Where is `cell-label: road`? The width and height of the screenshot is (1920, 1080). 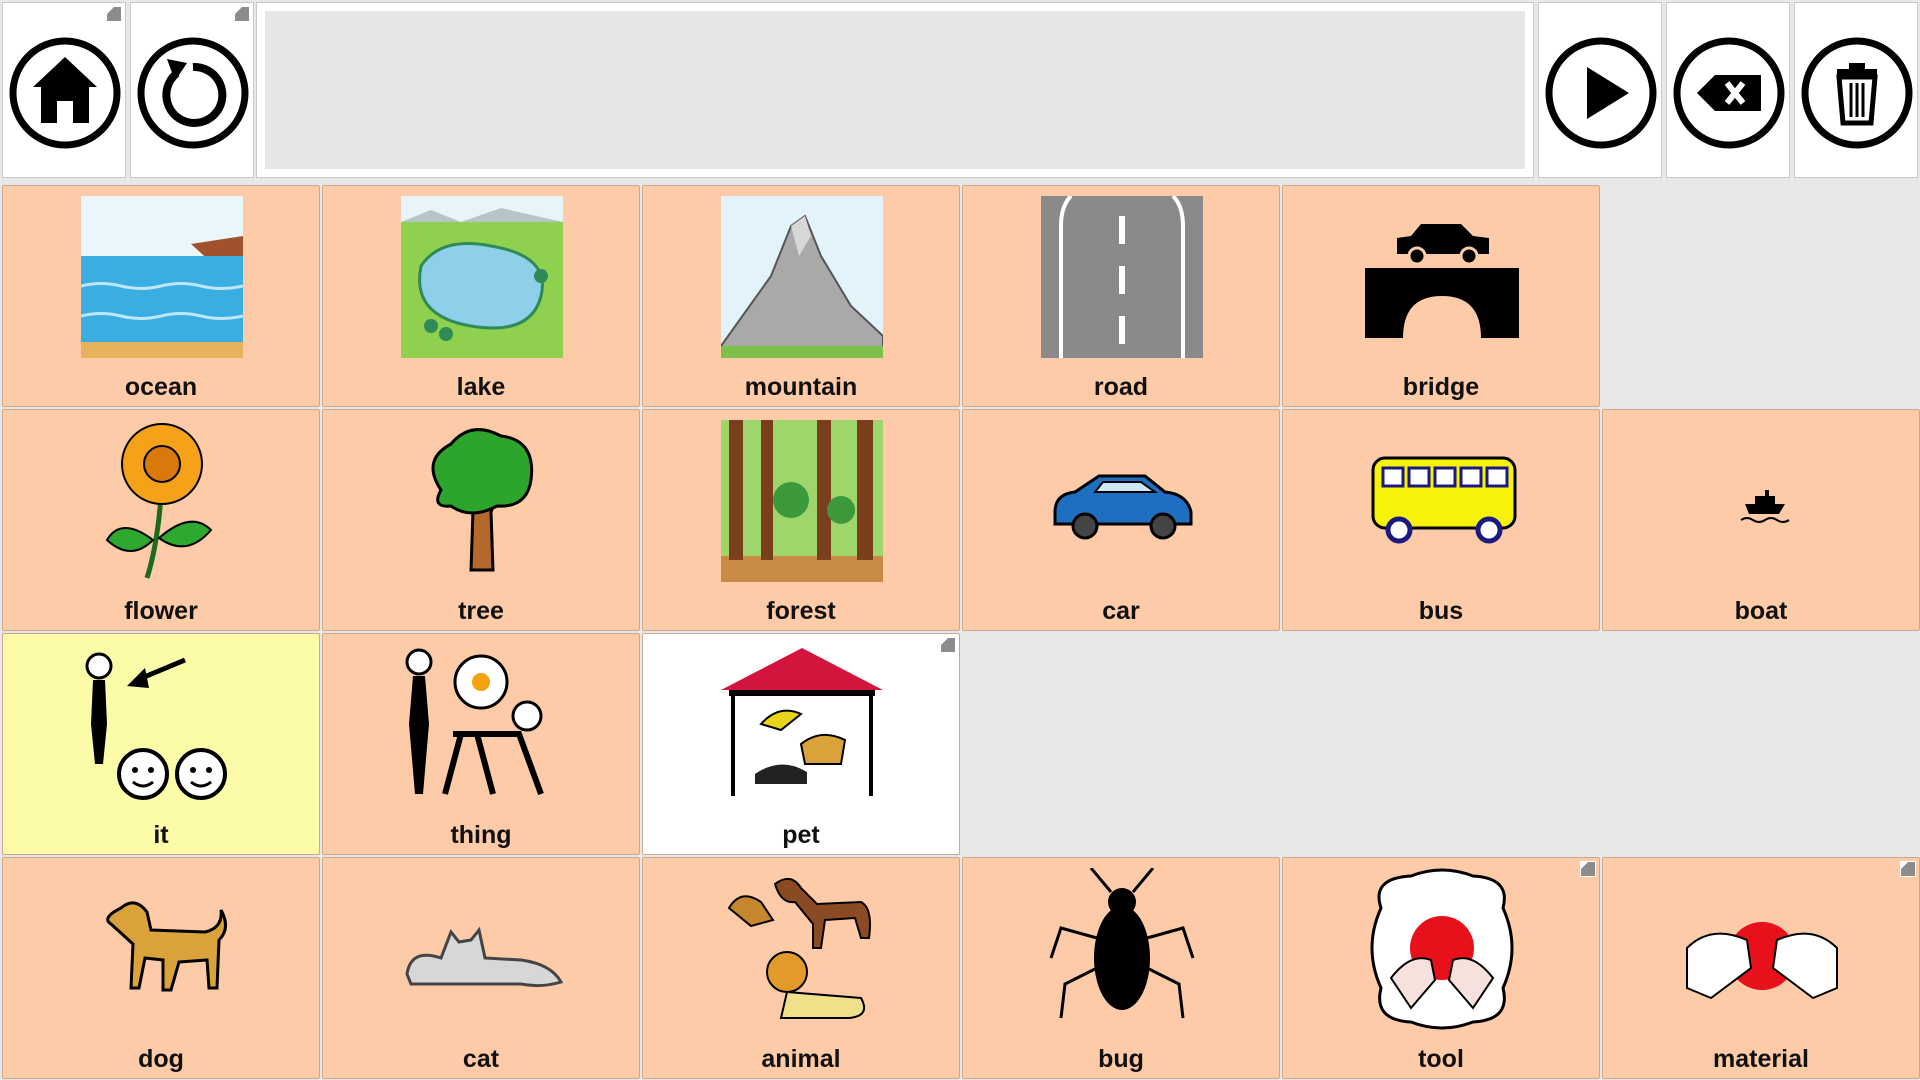 cell-label: road is located at coordinates (1121, 387).